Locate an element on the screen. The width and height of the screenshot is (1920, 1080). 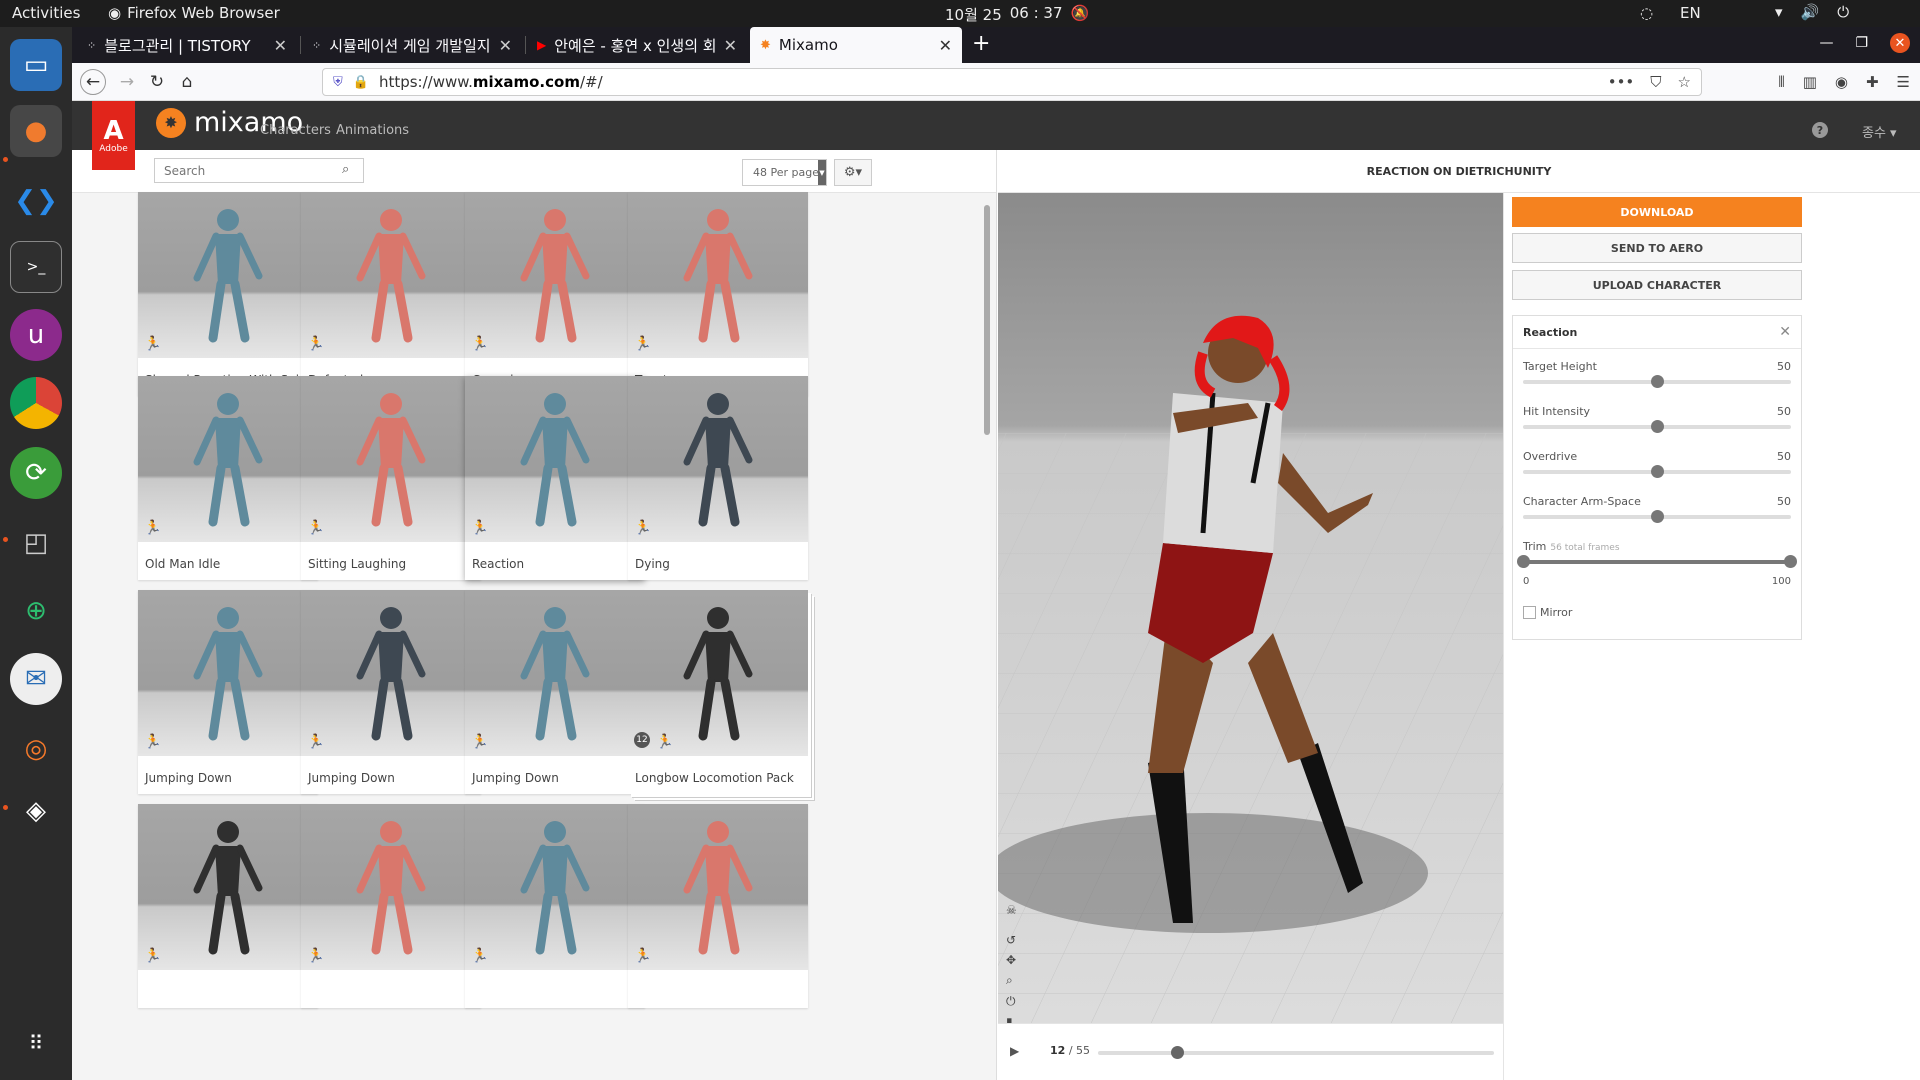
forward-button: → is located at coordinates (127, 82).